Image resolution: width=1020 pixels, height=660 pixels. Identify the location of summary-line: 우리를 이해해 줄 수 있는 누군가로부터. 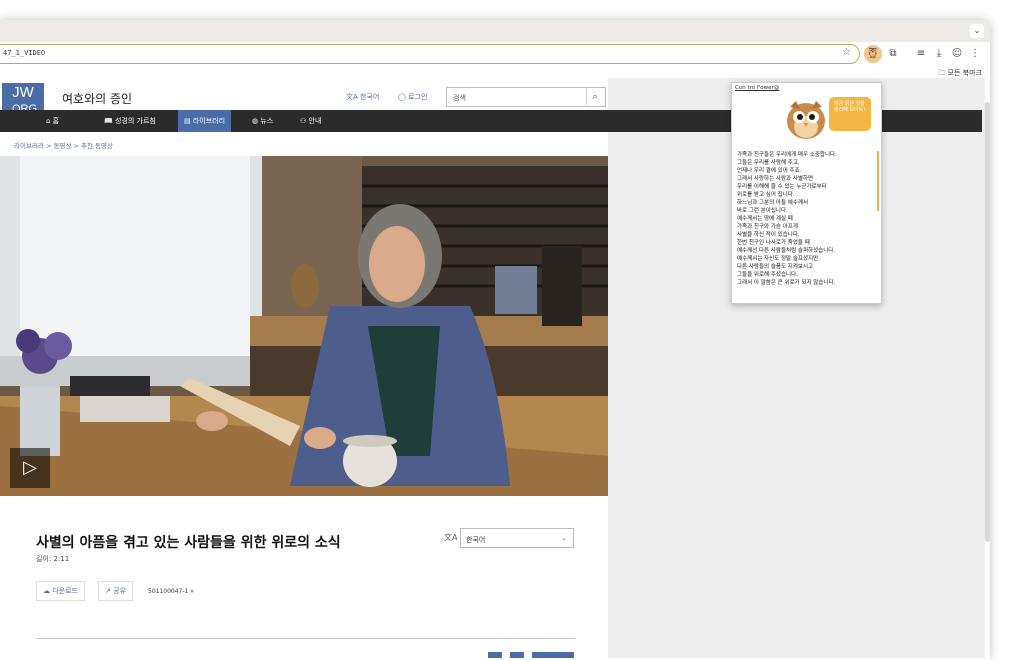
(782, 187).